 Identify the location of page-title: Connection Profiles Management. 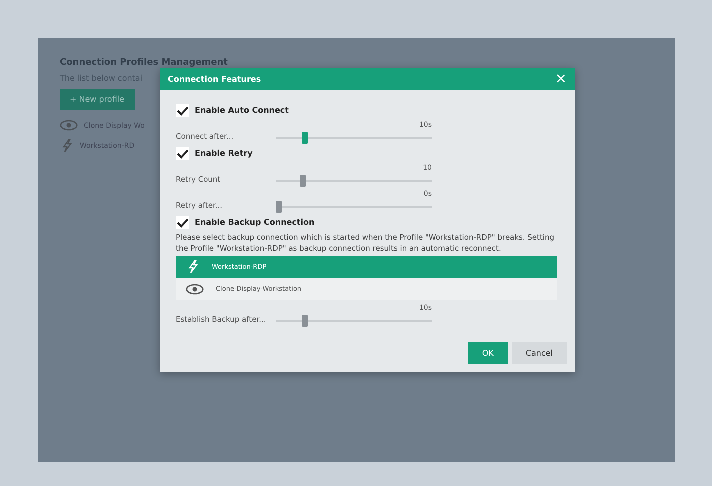
(144, 63).